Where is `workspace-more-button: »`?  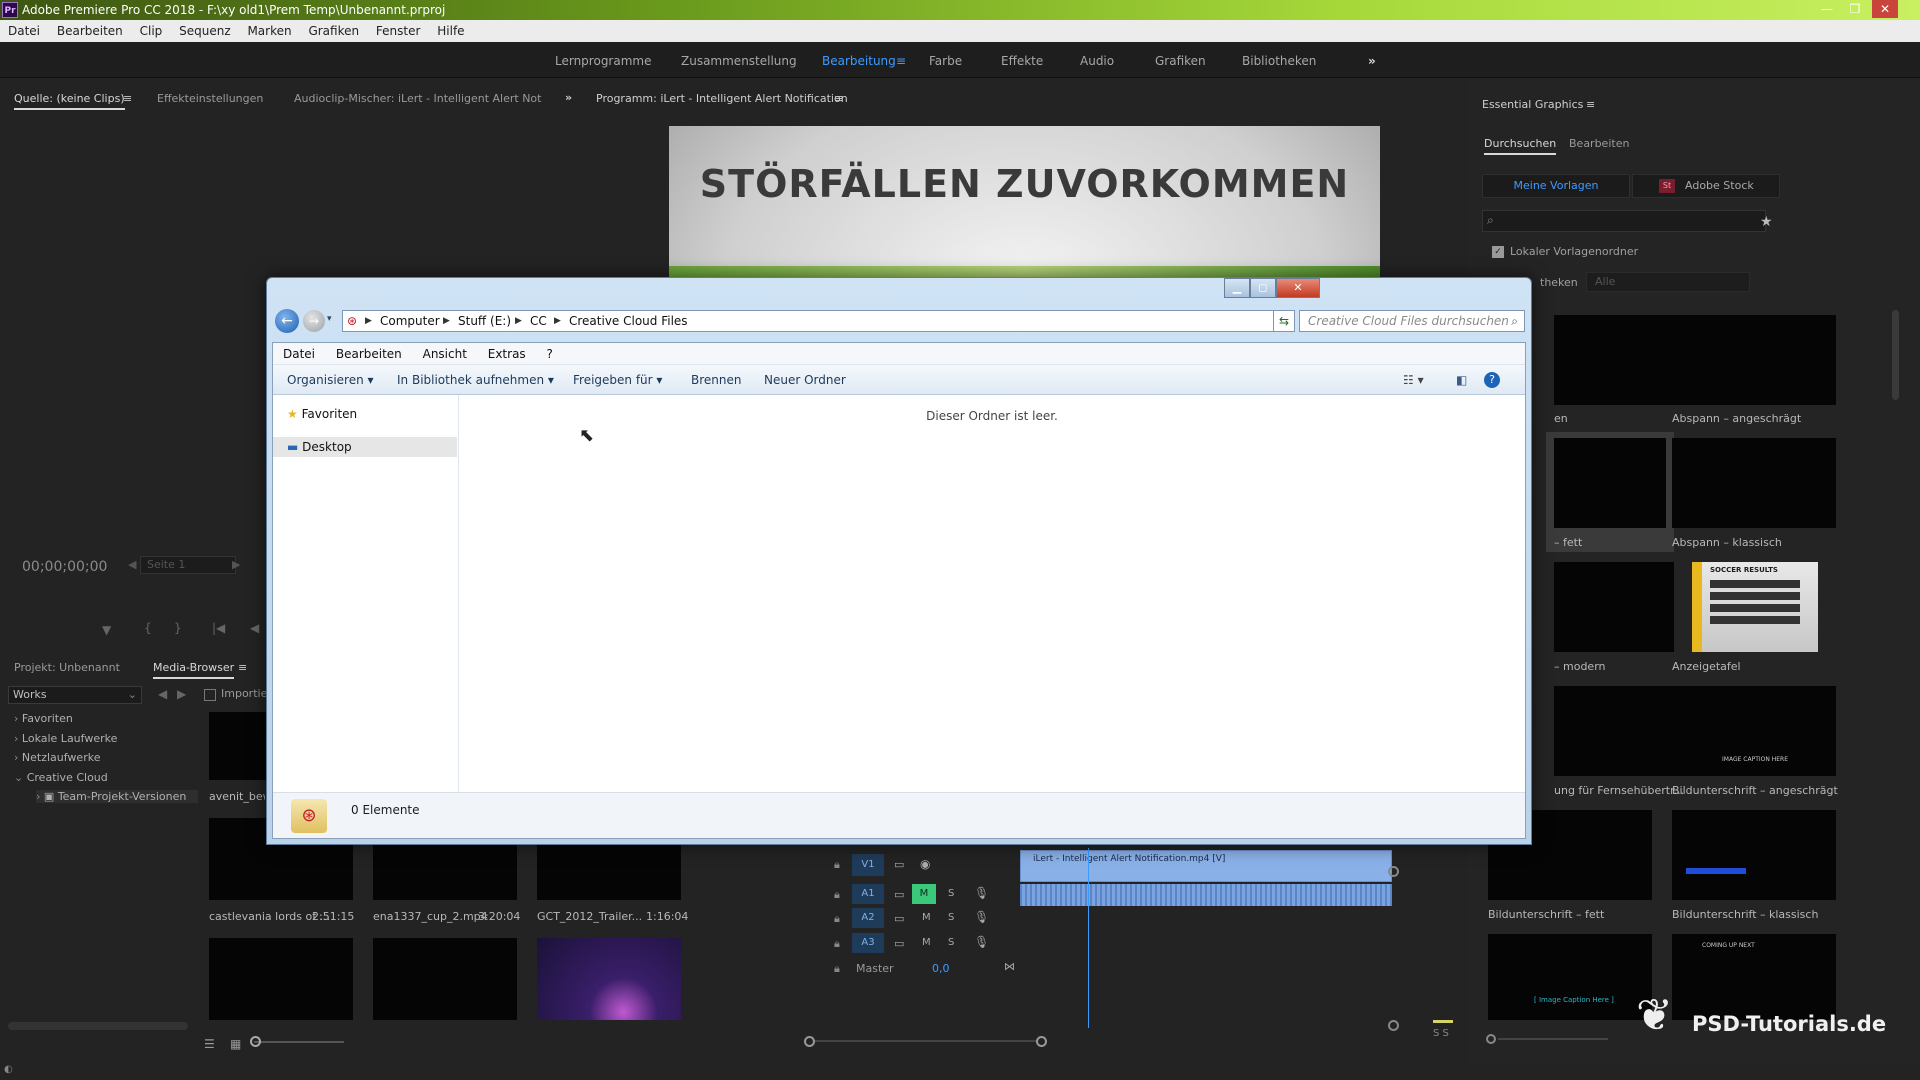
workspace-more-button: » is located at coordinates (1372, 61).